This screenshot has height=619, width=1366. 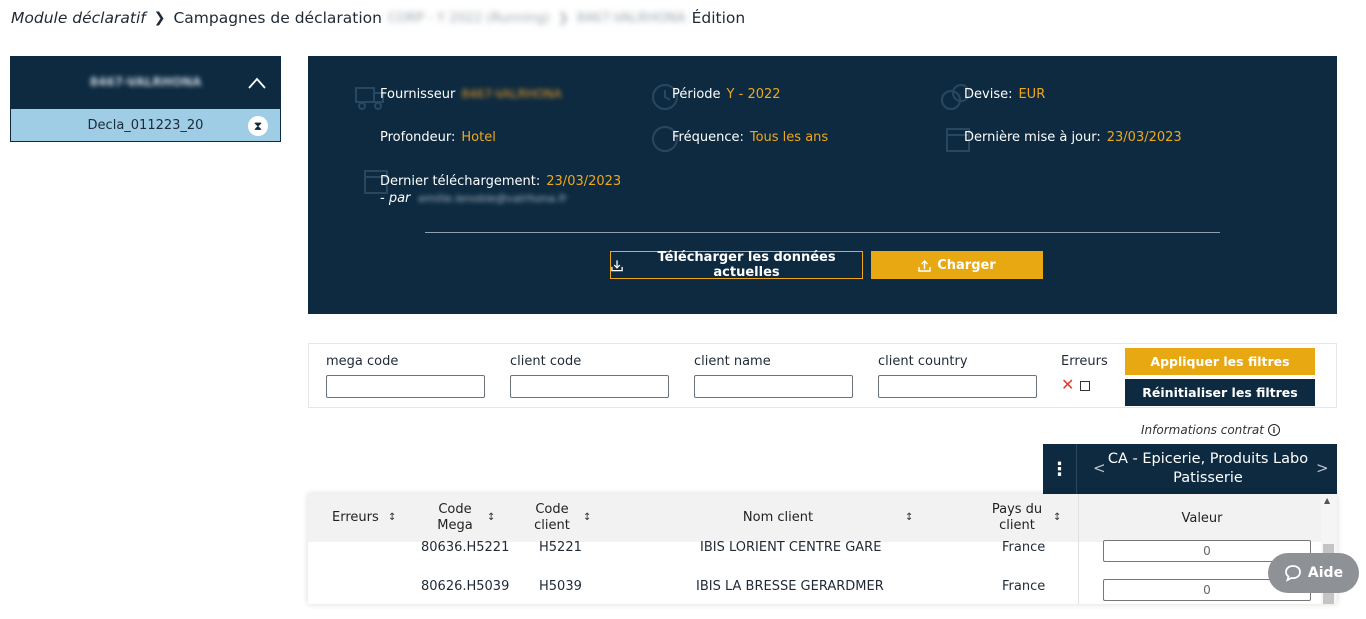 What do you see at coordinates (631, 18) in the screenshot?
I see `breadcrumb-supplier: 8467-VALRHONA` at bounding box center [631, 18].